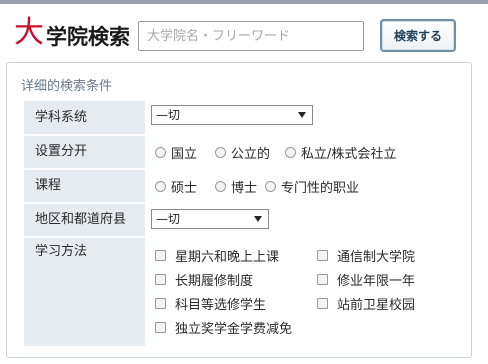 The height and width of the screenshot is (364, 488). What do you see at coordinates (244, 188) in the screenshot?
I see `option-label: 博士` at bounding box center [244, 188].